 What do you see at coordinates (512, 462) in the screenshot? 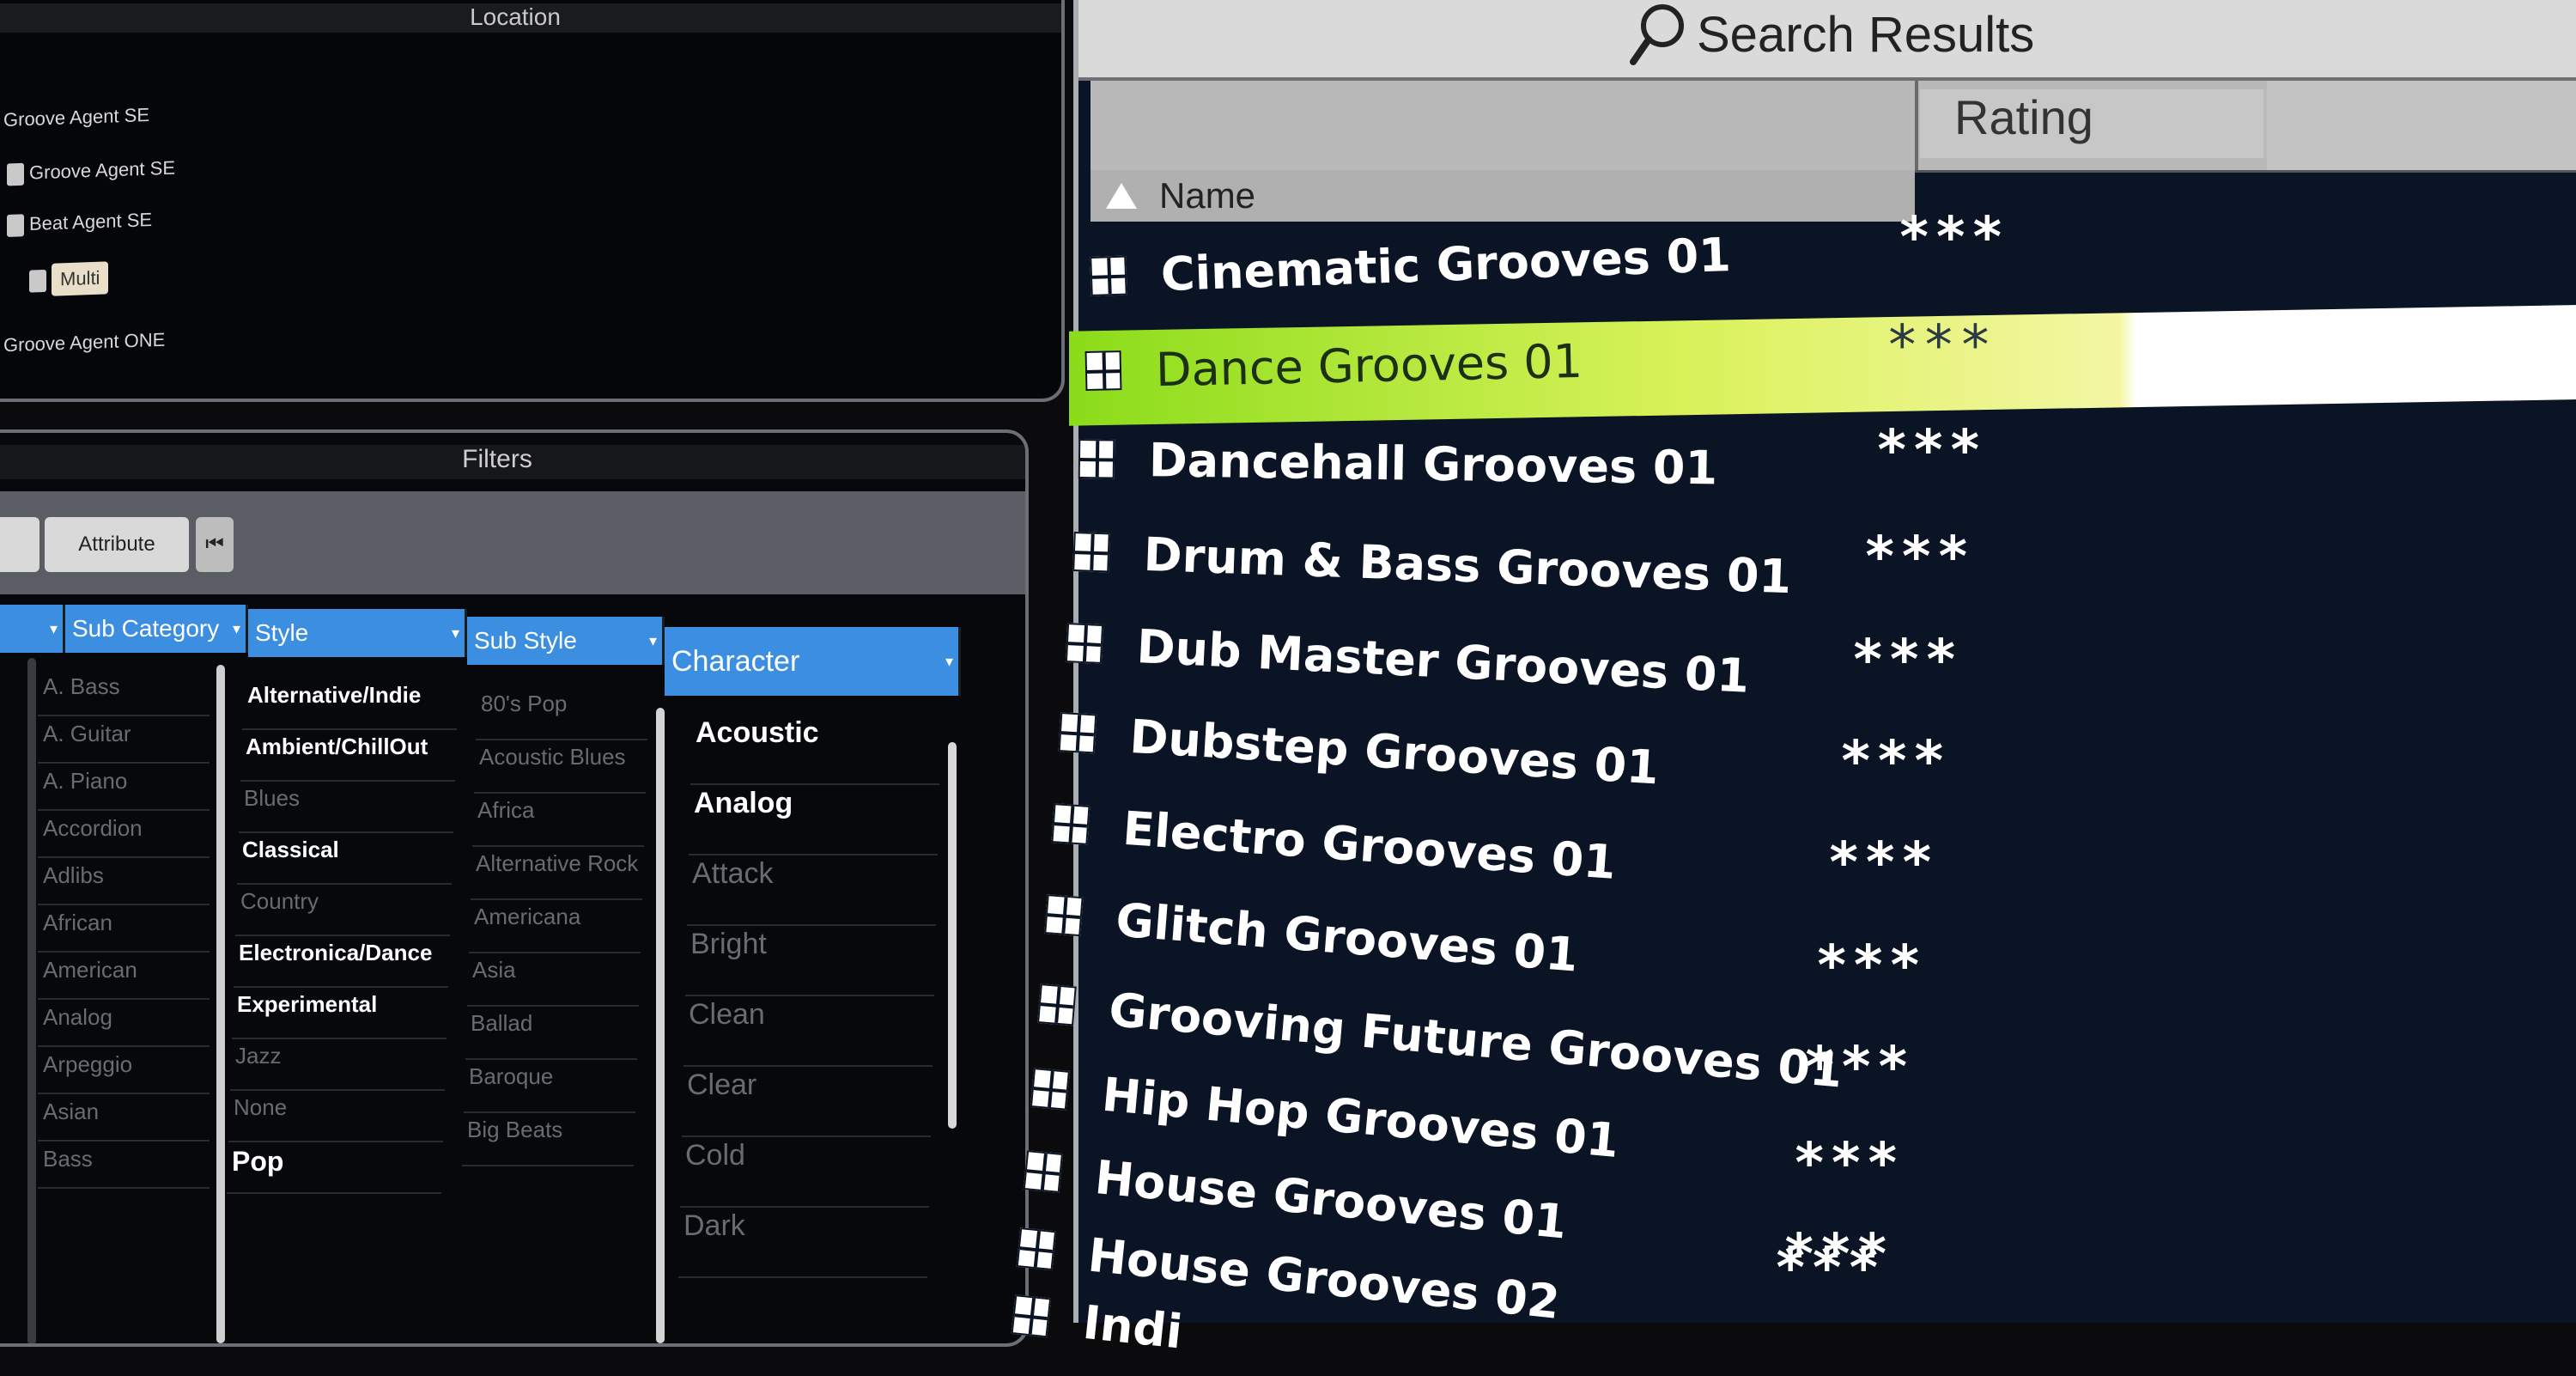
I see `filters-title: Filters` at bounding box center [512, 462].